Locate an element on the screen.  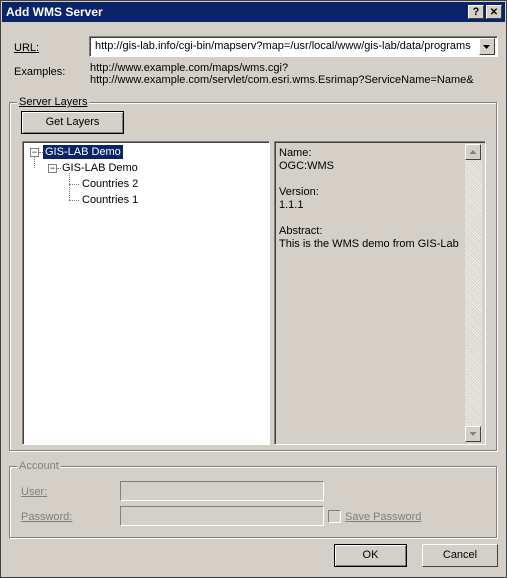
server-layers-legend: Server Layers is located at coordinates (53, 102).